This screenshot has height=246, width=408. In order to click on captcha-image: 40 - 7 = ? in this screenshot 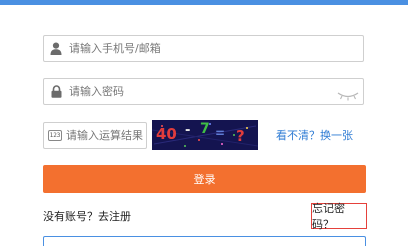, I will do `click(205, 135)`.